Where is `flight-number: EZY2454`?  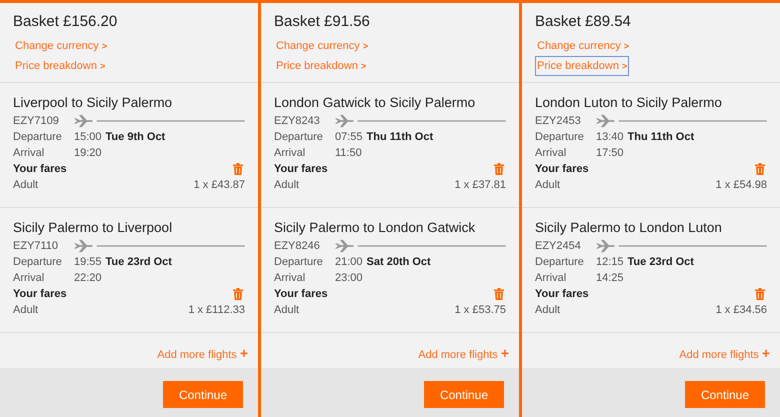 flight-number: EZY2454 is located at coordinates (558, 246).